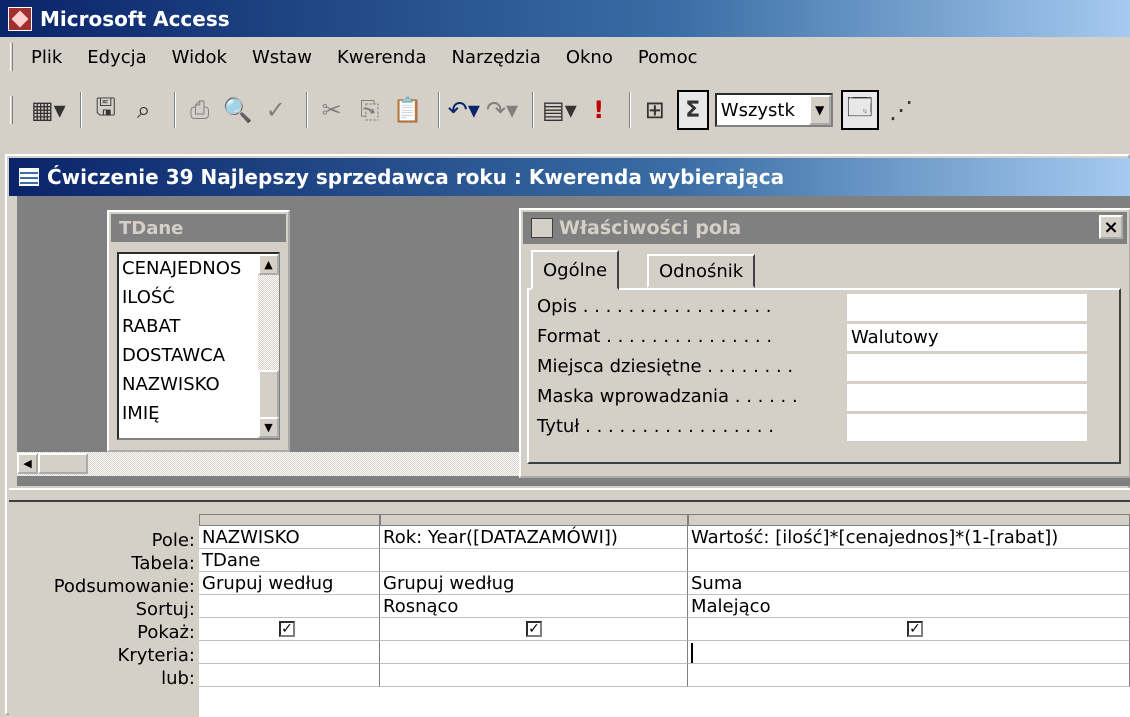 This screenshot has width=1130, height=717. Describe the element at coordinates (144, 110) in the screenshot. I see `search-icon: ⌕` at that location.